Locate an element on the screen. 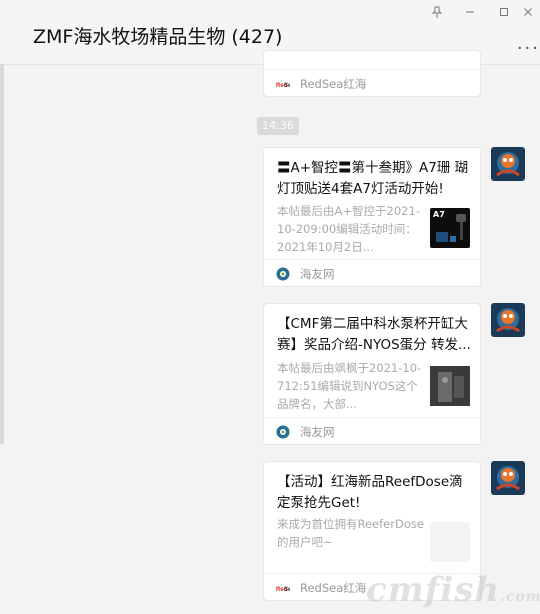 This screenshot has height=614, width=540. pin-icon is located at coordinates (437, 14).